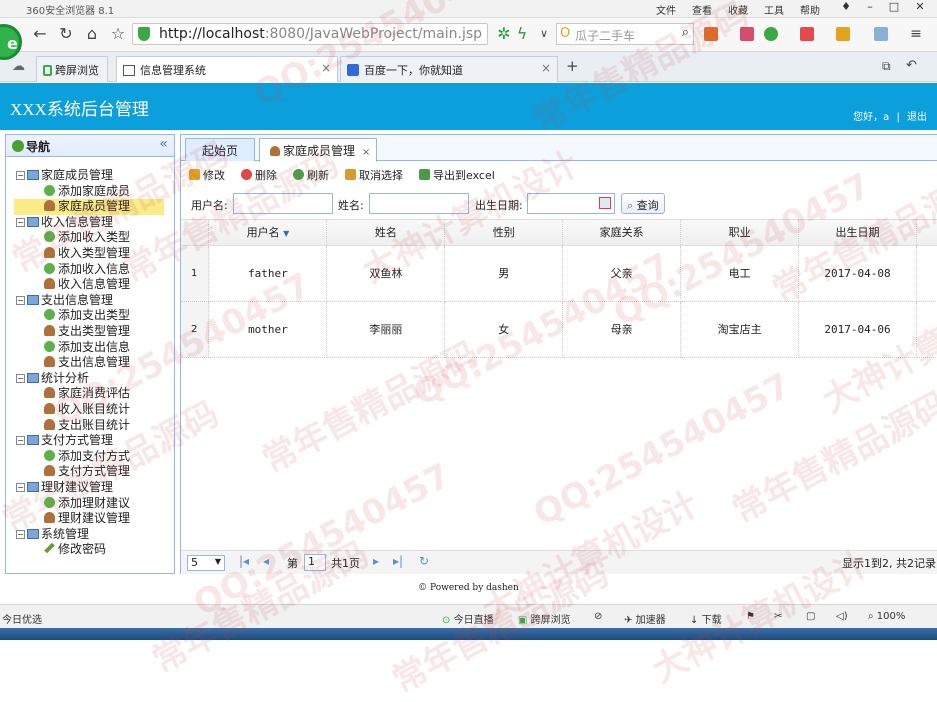 The height and width of the screenshot is (702, 937). Describe the element at coordinates (87, 285) in the screenshot. I see `nav-item: 收入信息管理` at that location.